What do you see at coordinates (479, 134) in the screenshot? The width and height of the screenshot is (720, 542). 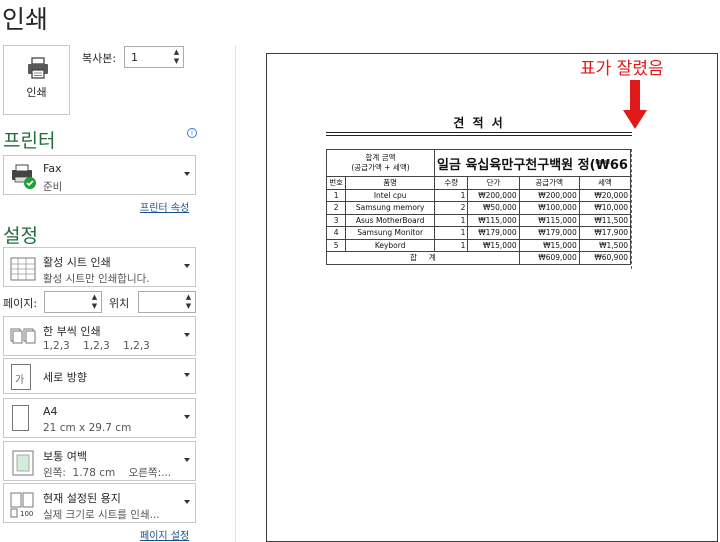 I see `title-underline` at bounding box center [479, 134].